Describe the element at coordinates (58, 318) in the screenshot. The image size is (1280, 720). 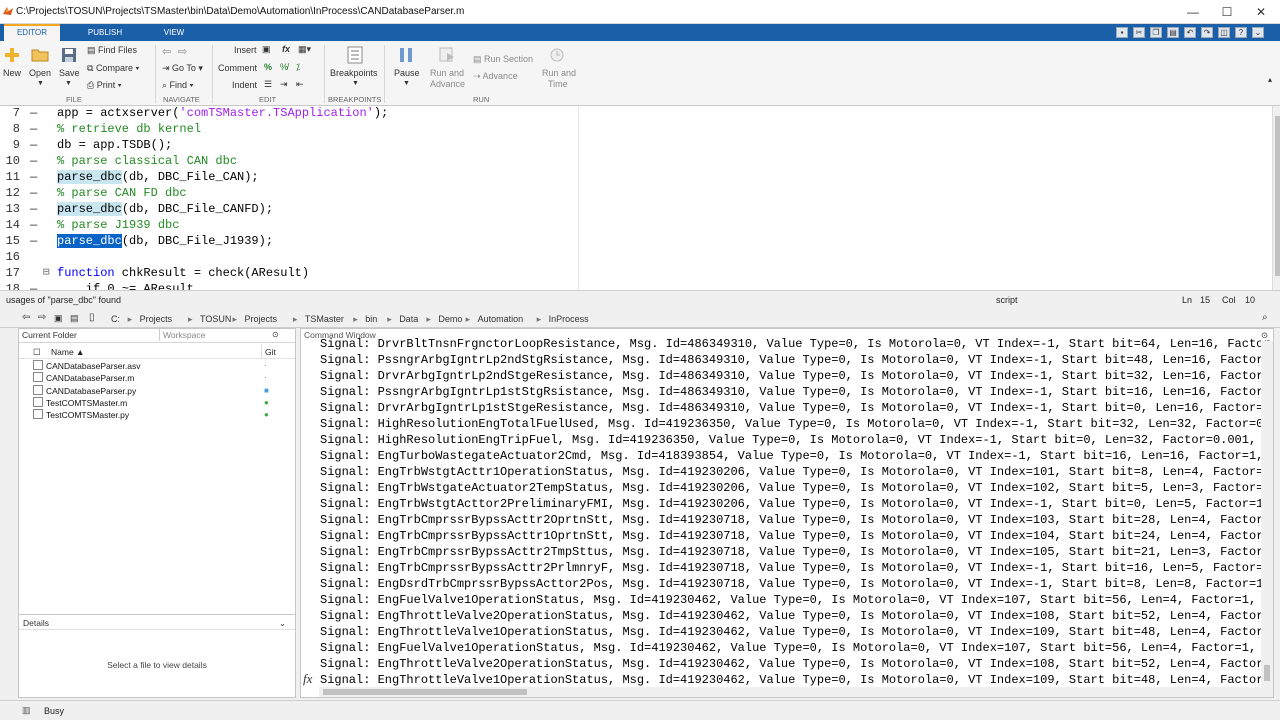
I see `up-folder-icon: ▣` at that location.